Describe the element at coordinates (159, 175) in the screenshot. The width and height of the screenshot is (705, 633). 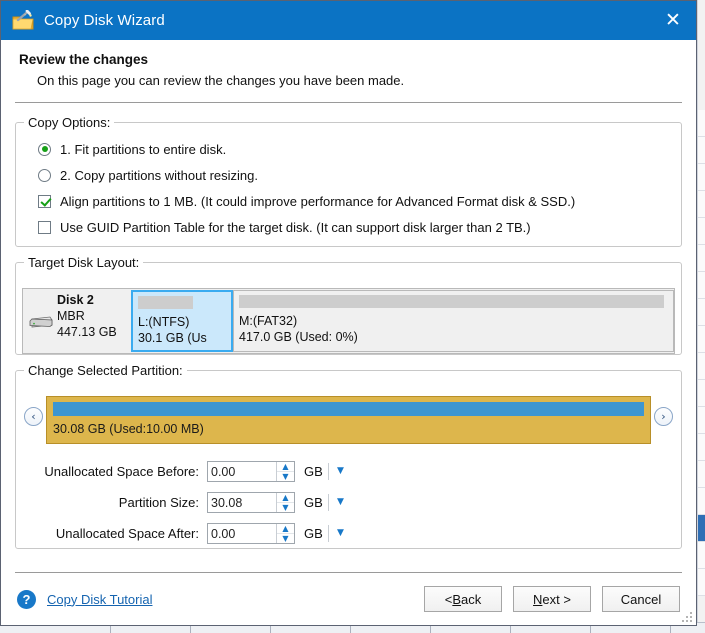
I see `option-label: 2. Copy partitions without resizing.` at that location.